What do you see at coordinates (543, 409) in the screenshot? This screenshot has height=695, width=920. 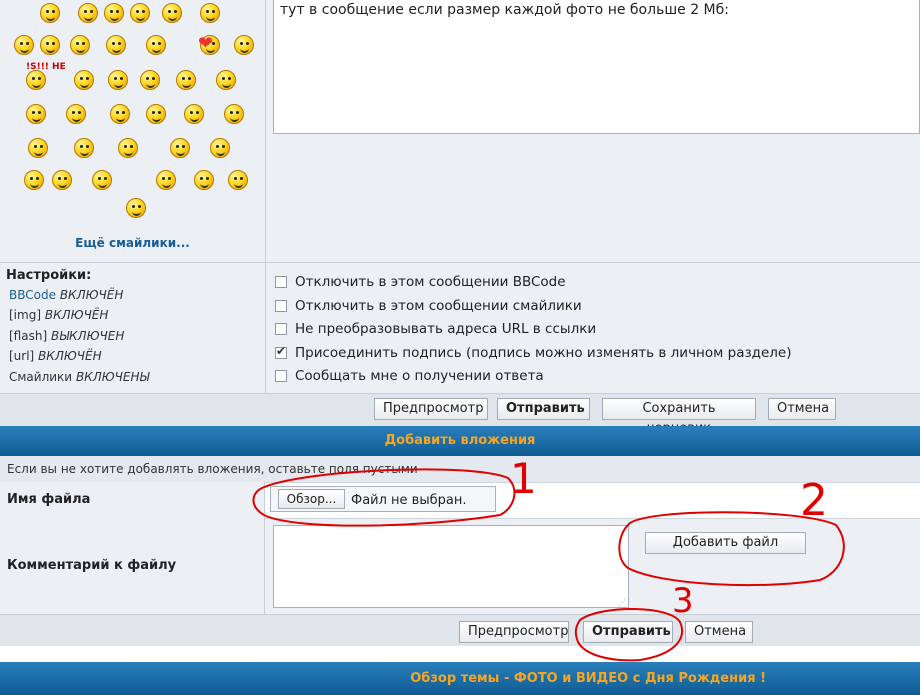 I see `submit-button: Отправить` at bounding box center [543, 409].